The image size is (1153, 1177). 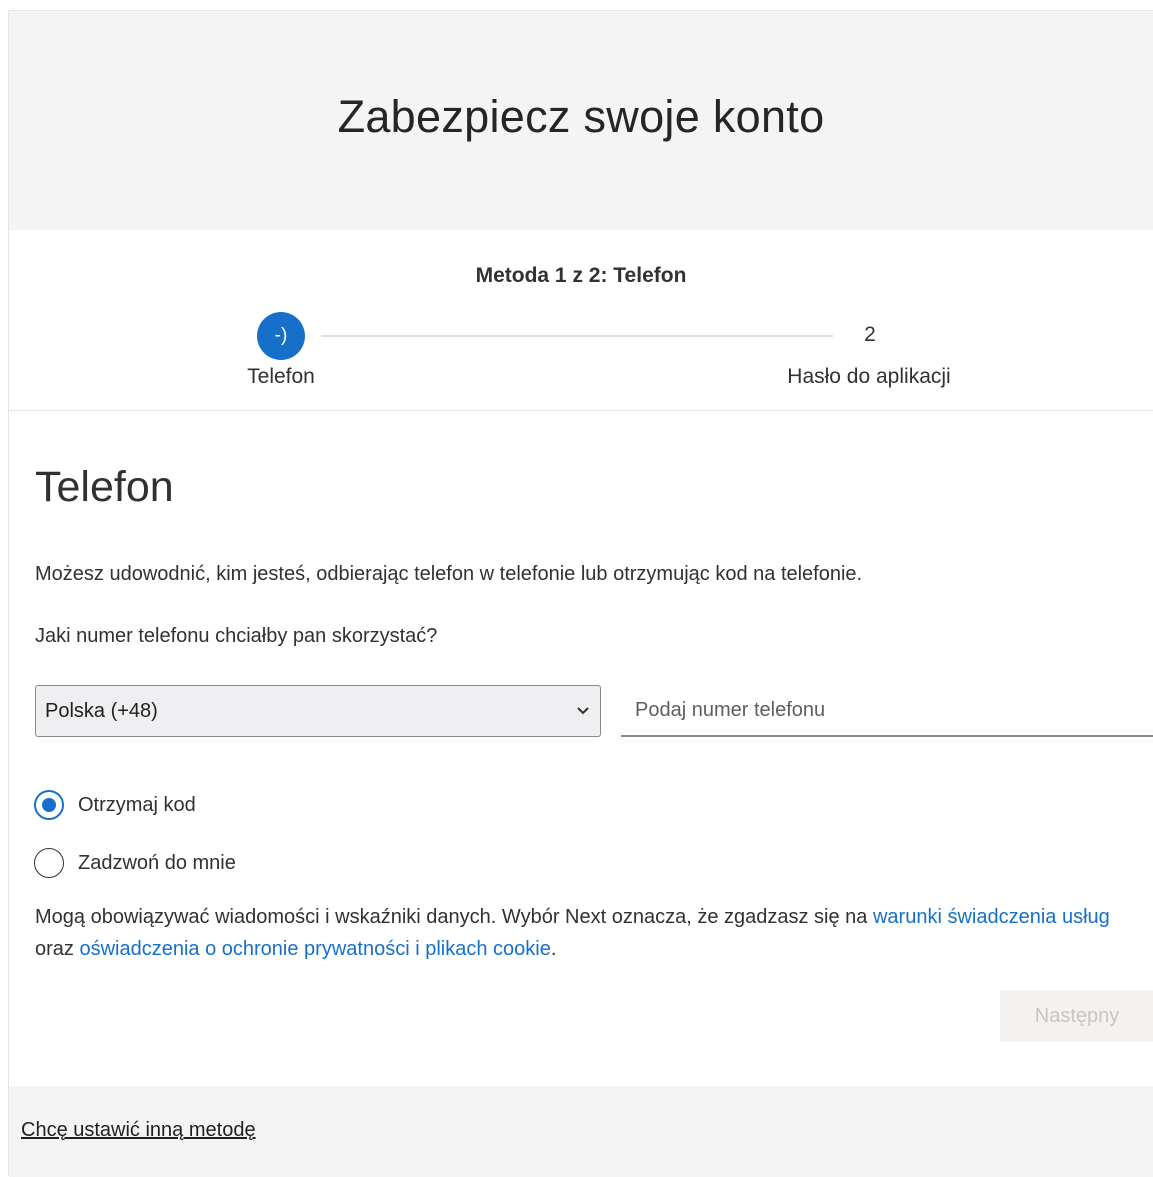 I want to click on radio-option-call-me: Zadzwoń do mnie, so click(x=135, y=863).